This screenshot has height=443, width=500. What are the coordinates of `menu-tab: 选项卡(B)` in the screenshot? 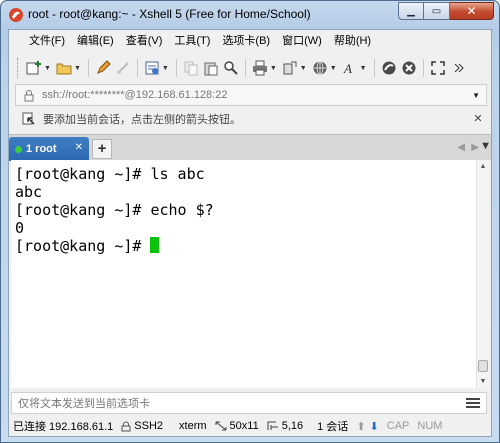 It's located at (246, 41).